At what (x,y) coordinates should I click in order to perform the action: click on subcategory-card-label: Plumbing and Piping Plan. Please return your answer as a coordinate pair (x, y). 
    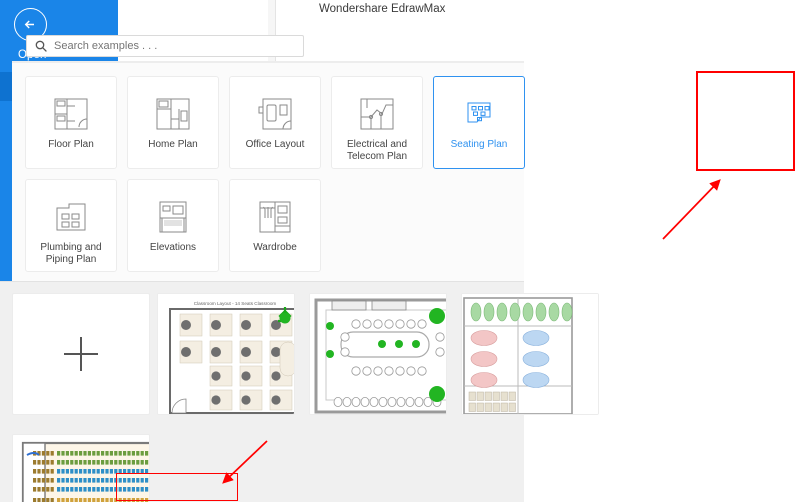
    Looking at the image, I should click on (71, 253).